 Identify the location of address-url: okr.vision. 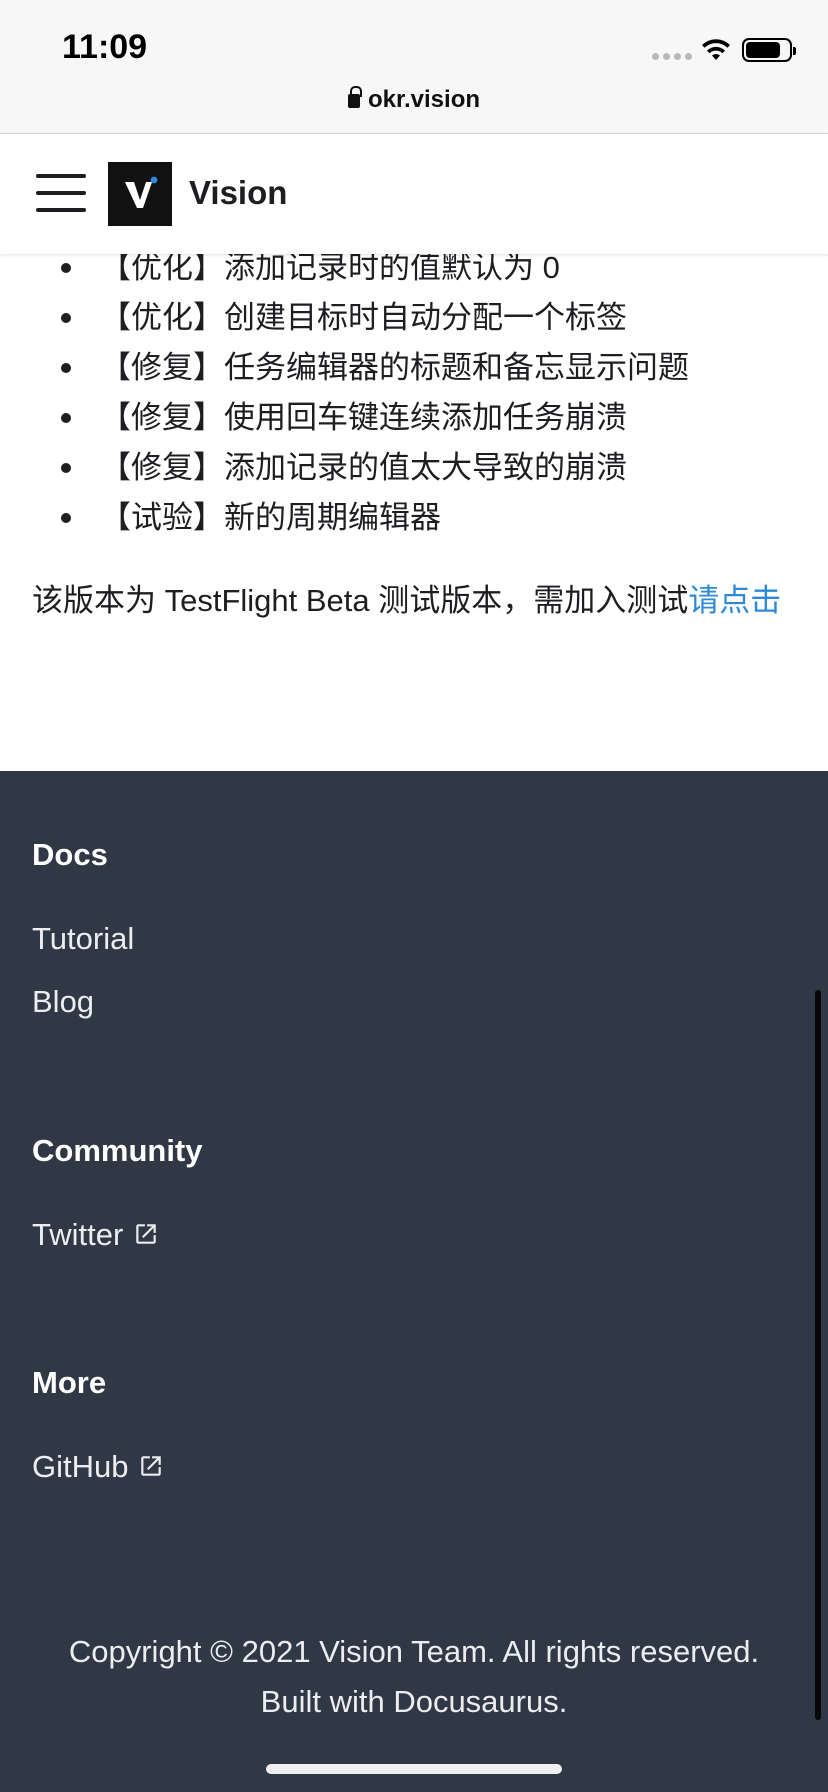
(424, 99).